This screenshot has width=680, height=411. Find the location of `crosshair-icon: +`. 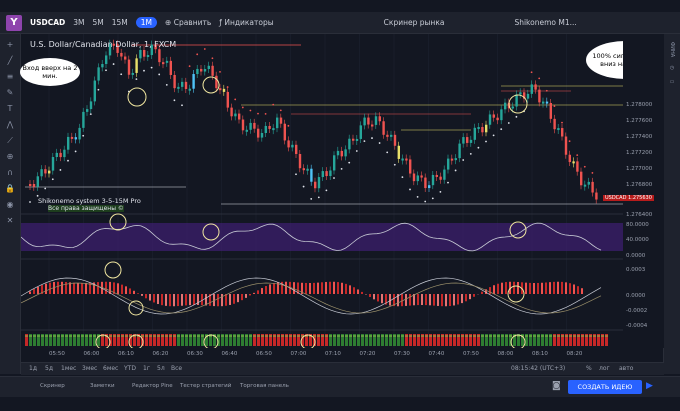

crosshair-icon: + is located at coordinates (10, 45).